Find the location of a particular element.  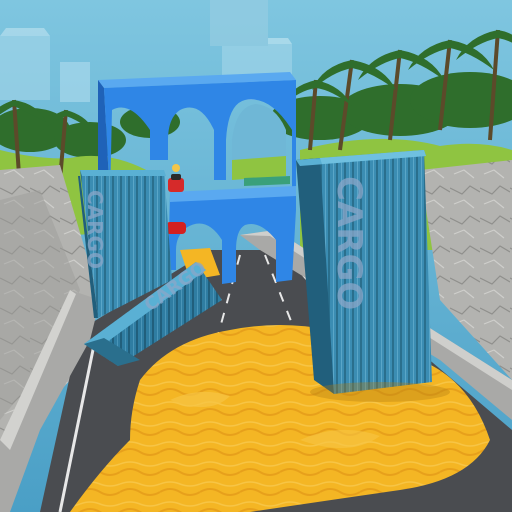

container-right: CARGO is located at coordinates (364, 272).